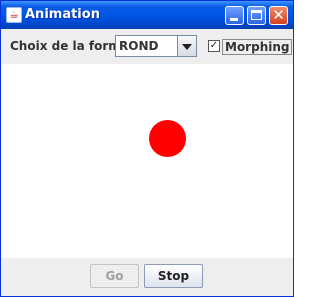 The image size is (320, 297). What do you see at coordinates (234, 15) in the screenshot?
I see `minimize-button` at bounding box center [234, 15].